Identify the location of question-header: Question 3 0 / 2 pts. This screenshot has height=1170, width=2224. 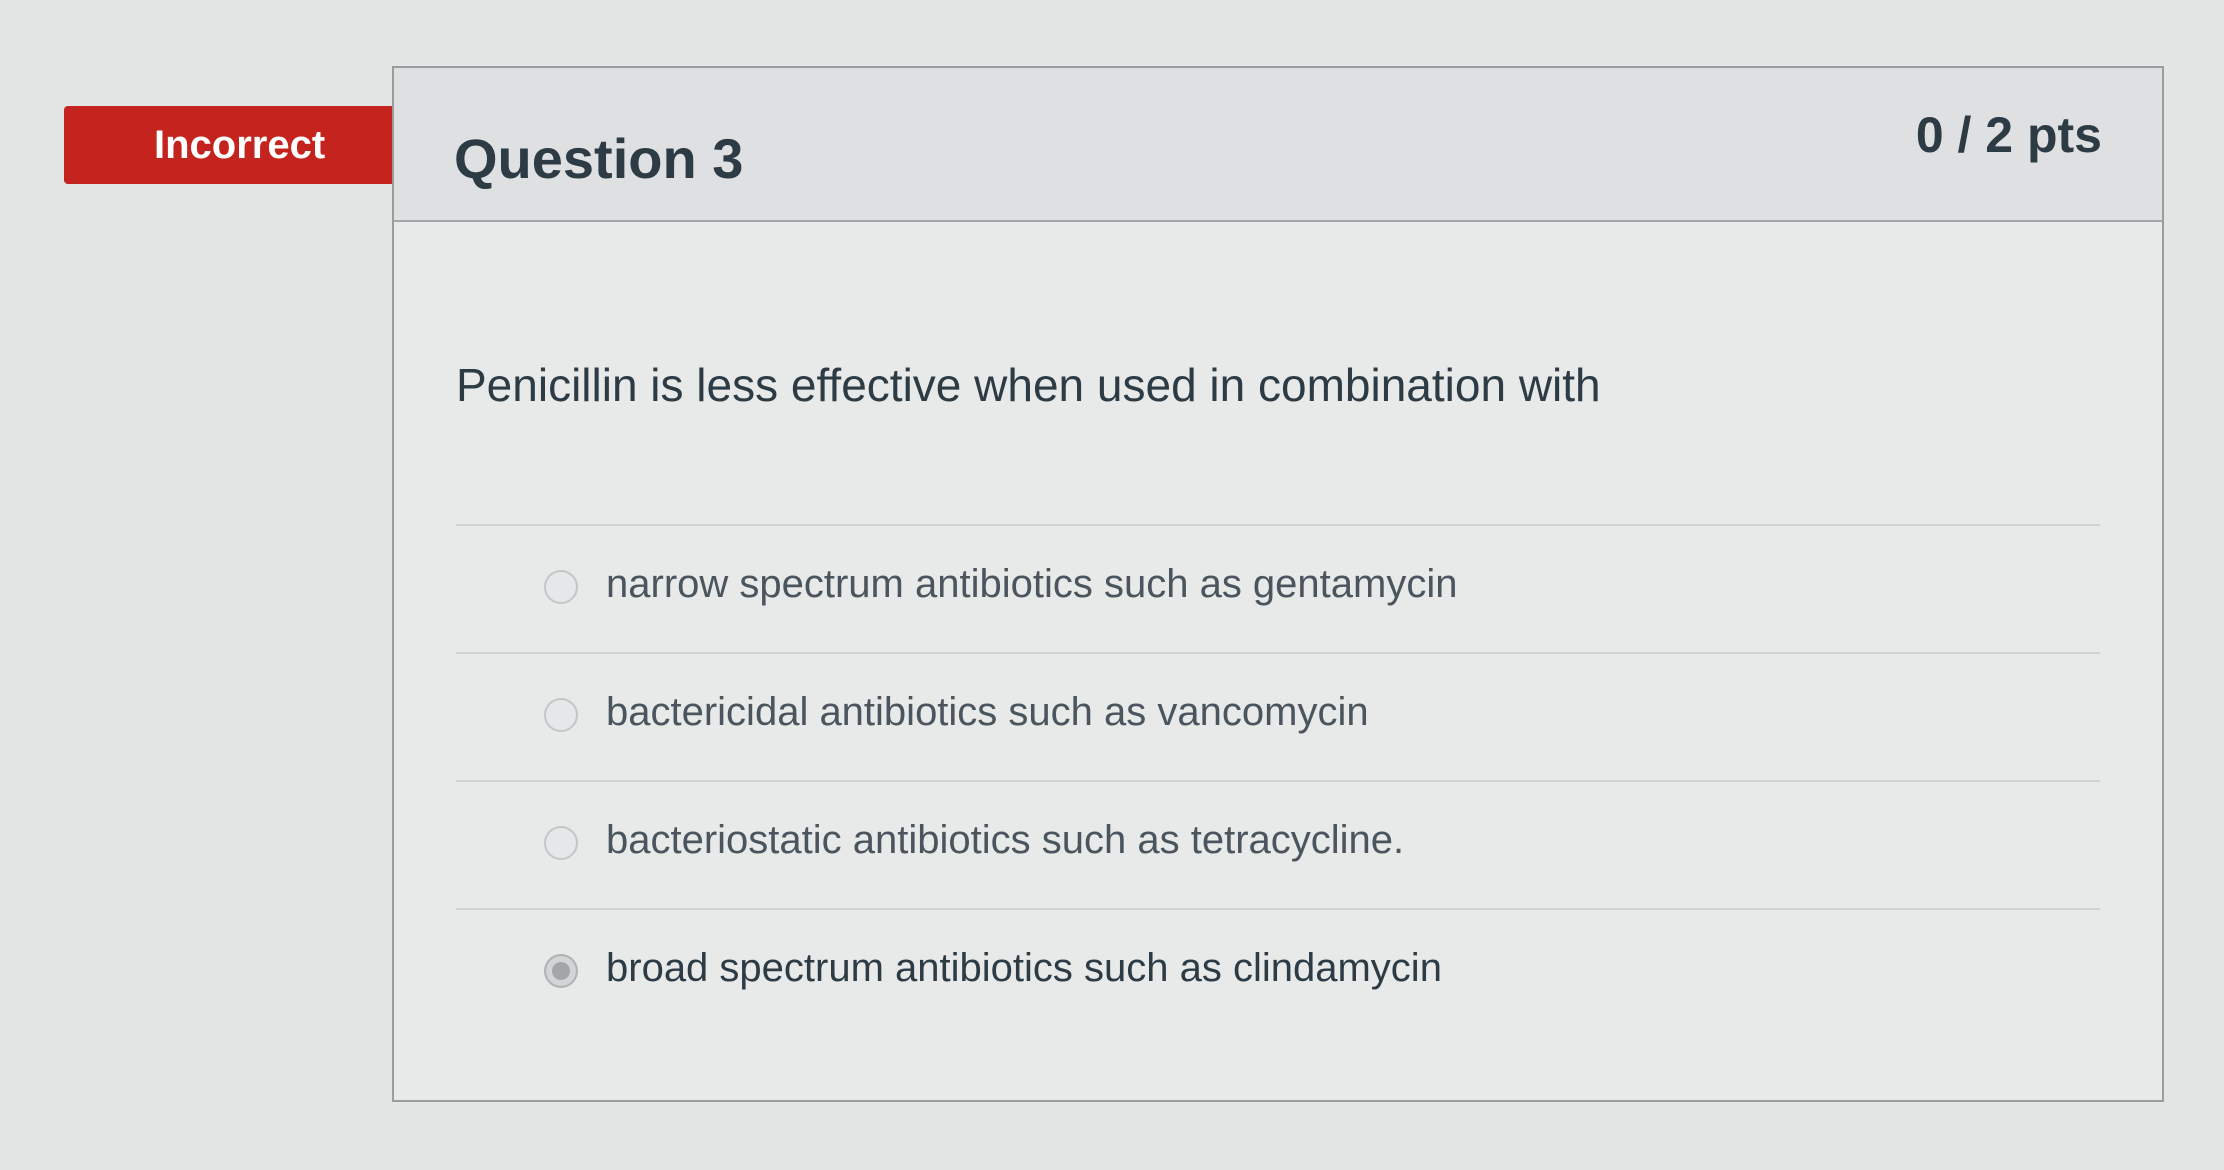
(1278, 145).